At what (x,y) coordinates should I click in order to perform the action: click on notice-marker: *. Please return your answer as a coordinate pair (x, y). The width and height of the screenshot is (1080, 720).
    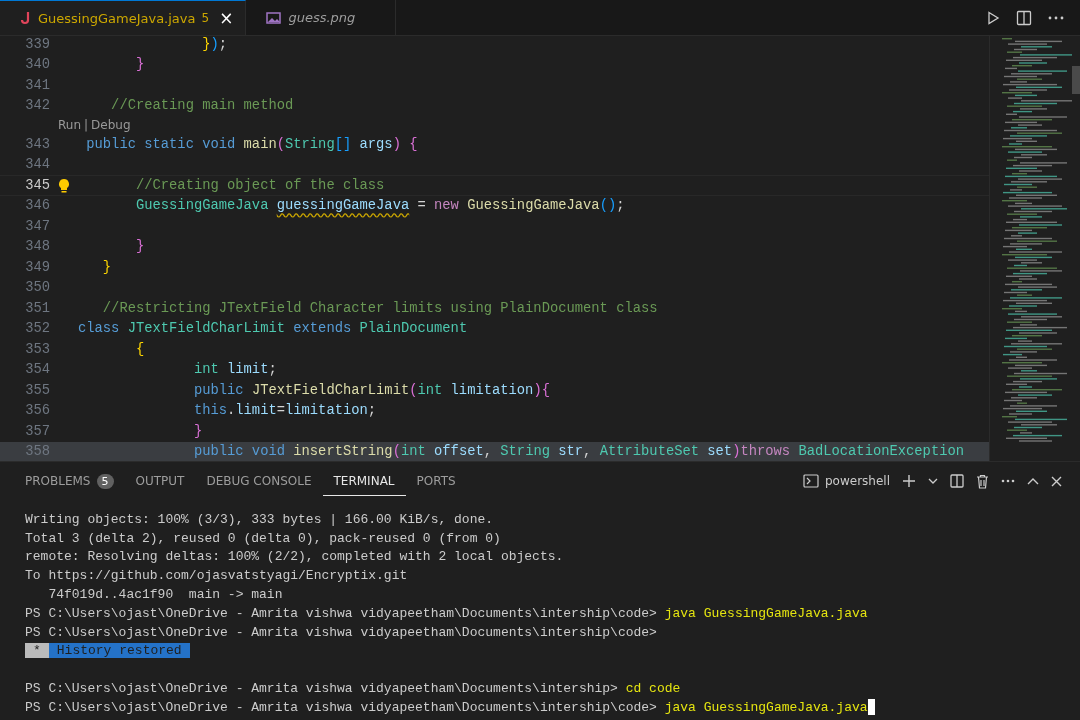
    Looking at the image, I should click on (37, 651).